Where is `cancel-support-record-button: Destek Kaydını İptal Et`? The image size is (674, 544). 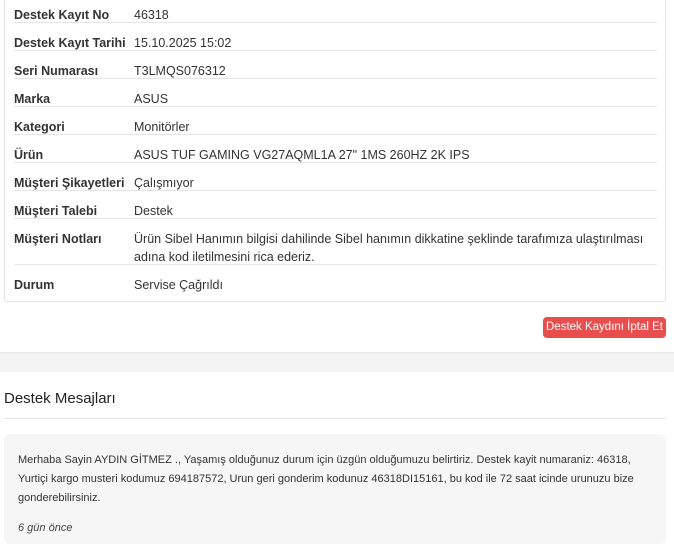 cancel-support-record-button: Destek Kaydını İptal Et is located at coordinates (604, 327).